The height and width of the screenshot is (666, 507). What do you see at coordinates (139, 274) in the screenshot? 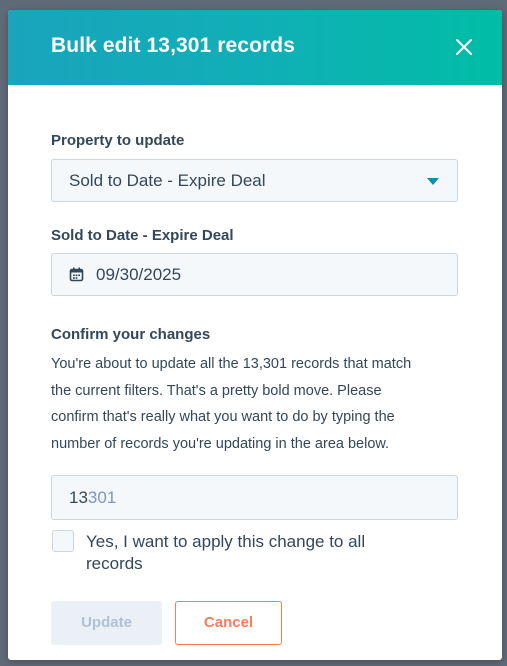
I see `date-value: 09/30/2025` at bounding box center [139, 274].